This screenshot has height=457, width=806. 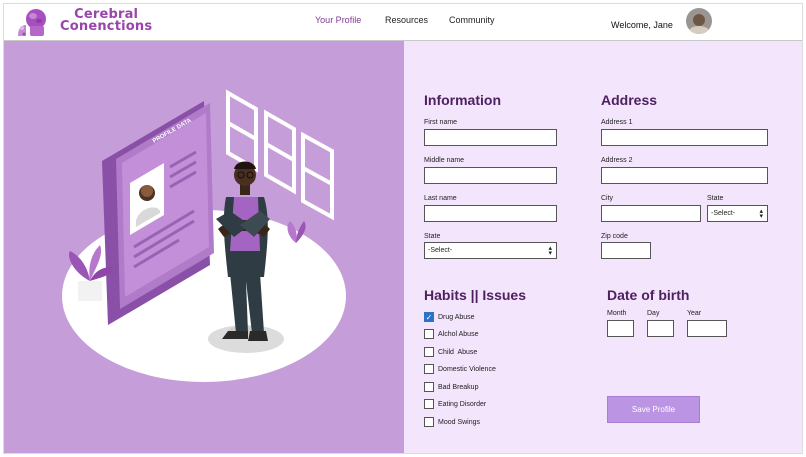 I want to click on day-input, so click(x=660, y=328).